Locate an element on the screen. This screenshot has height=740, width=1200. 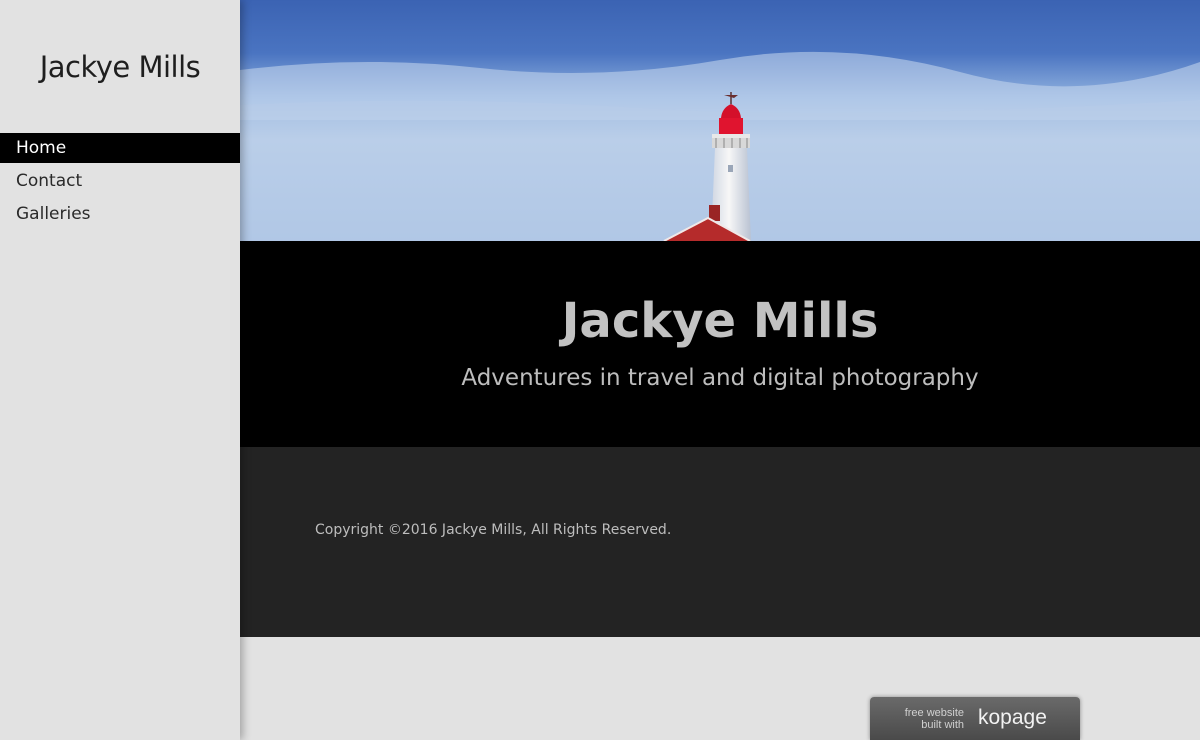
site-title: Jackye Mills is located at coordinates (120, 67).